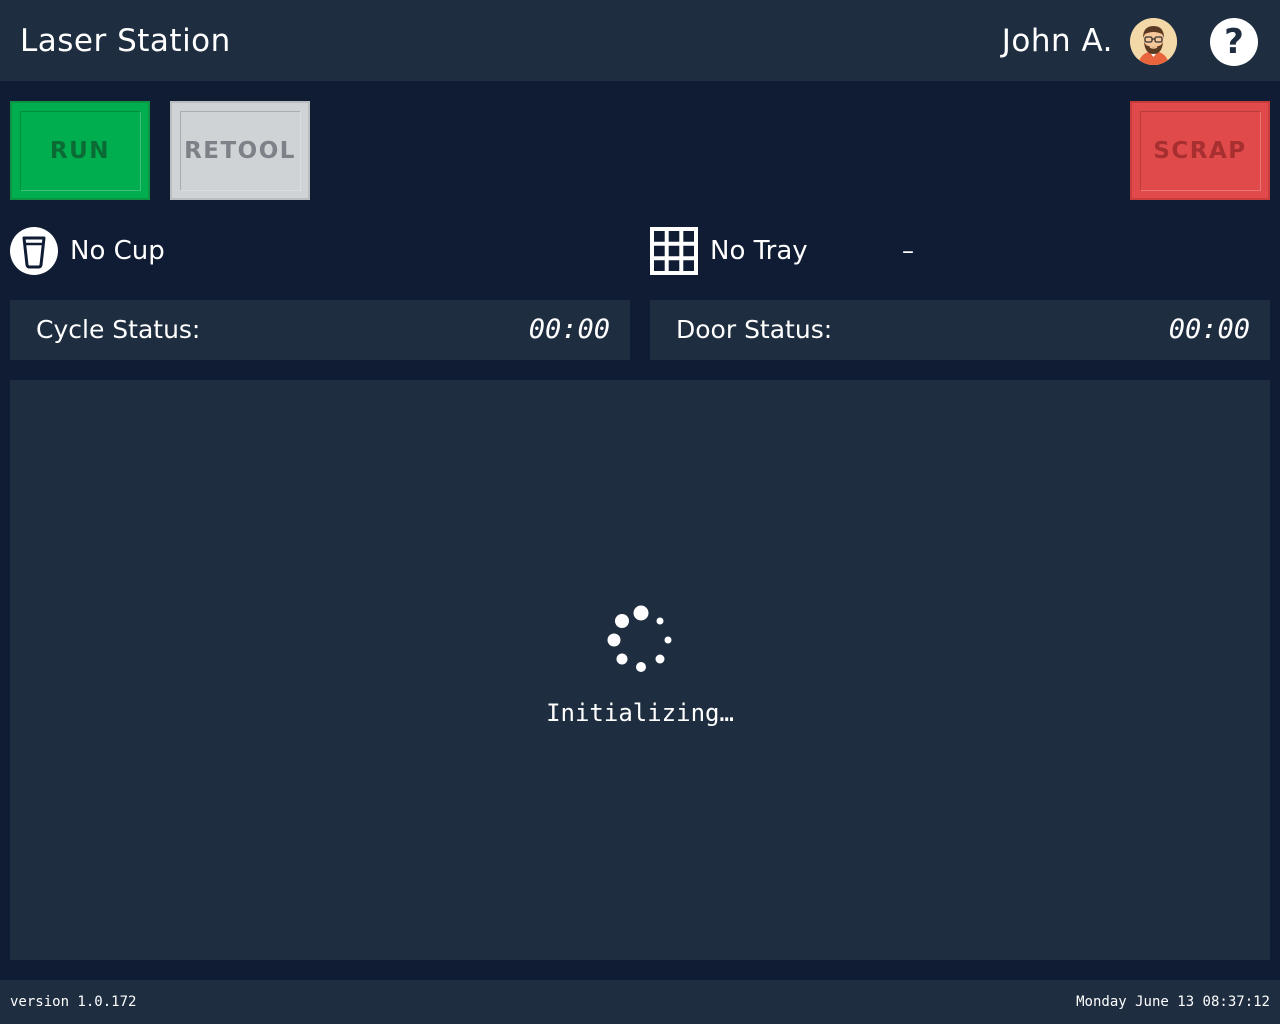  I want to click on footer-bar: version 1.0.172 Monday June 13 08:37:12, so click(640, 1002).